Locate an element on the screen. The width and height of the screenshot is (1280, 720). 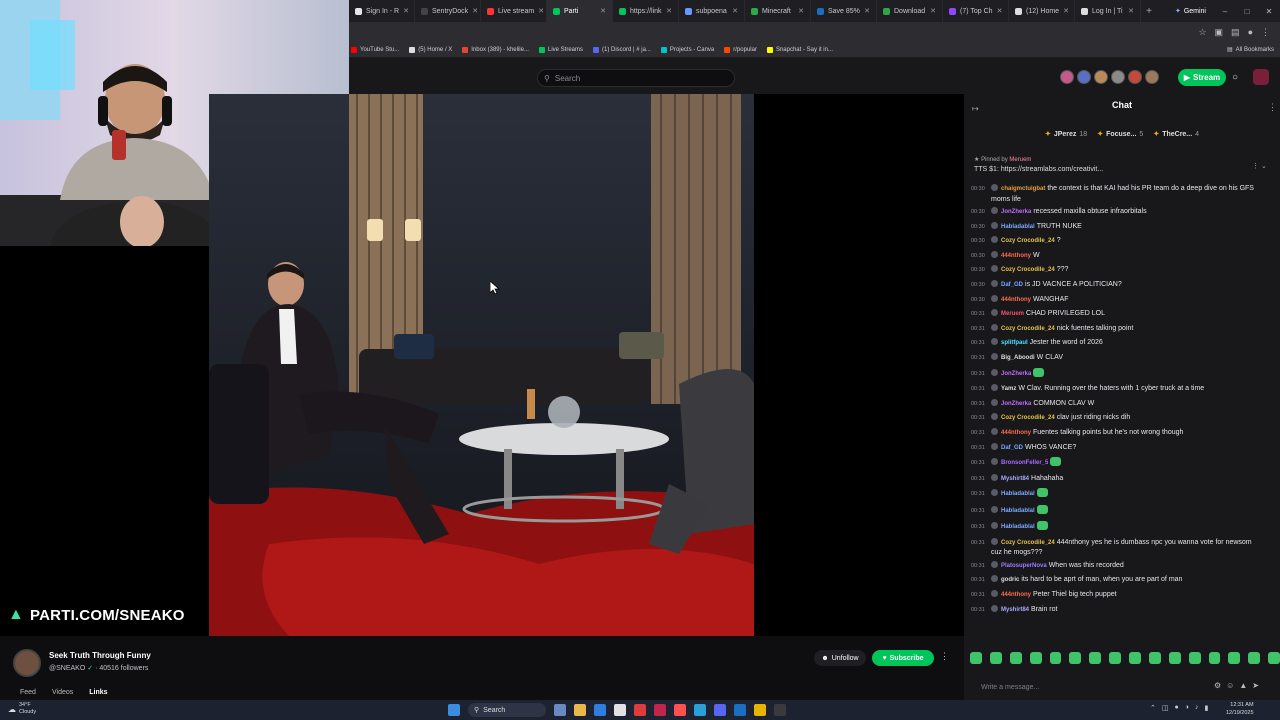
channel-avatar is located at coordinates (27, 663).